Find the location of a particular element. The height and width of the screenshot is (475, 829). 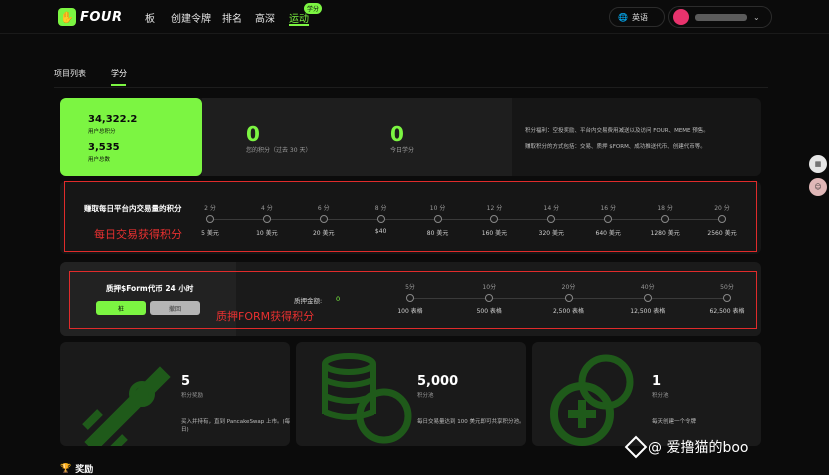

language-selector: 🌐 英语 is located at coordinates (637, 17).